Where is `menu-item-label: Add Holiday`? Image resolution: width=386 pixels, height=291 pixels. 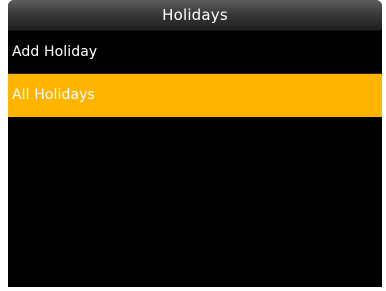 menu-item-label: Add Holiday is located at coordinates (55, 52).